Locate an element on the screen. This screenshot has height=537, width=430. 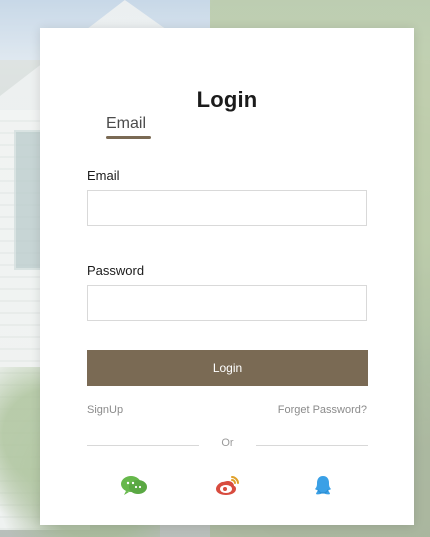
tab-email-underline is located at coordinates (128, 137).